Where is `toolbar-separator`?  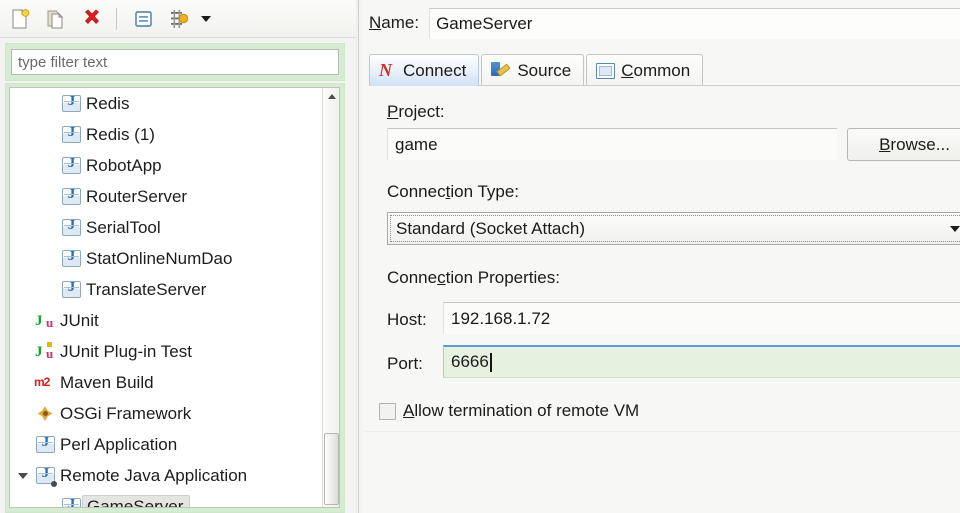 toolbar-separator is located at coordinates (116, 18).